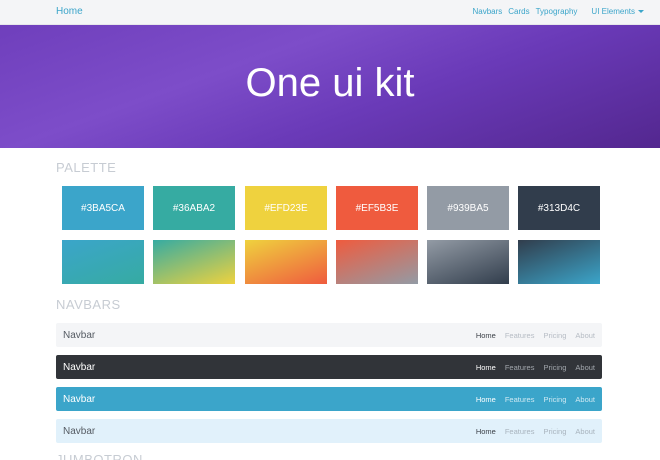 This screenshot has width=660, height=460. What do you see at coordinates (329, 399) in the screenshot?
I see `navbar-primary: Navbar Home Features Pricing About` at bounding box center [329, 399].